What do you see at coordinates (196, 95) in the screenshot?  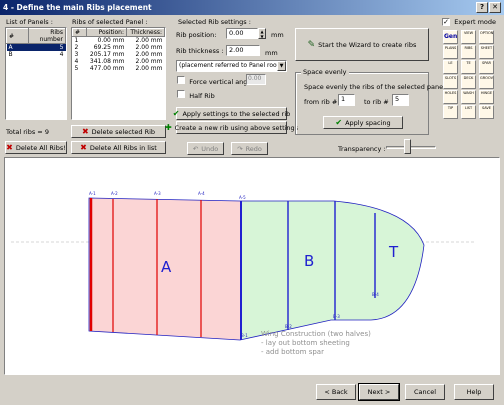 I see `half-rib-checkbox: Half Rib` at bounding box center [196, 95].